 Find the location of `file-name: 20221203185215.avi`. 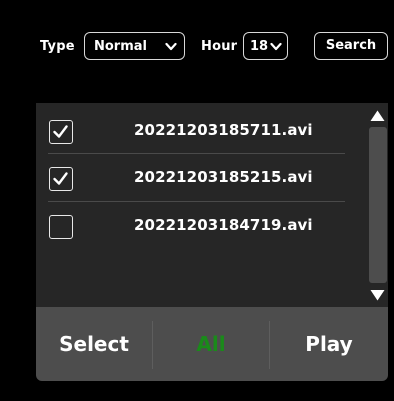

file-name: 20221203185215.avi is located at coordinates (223, 177).